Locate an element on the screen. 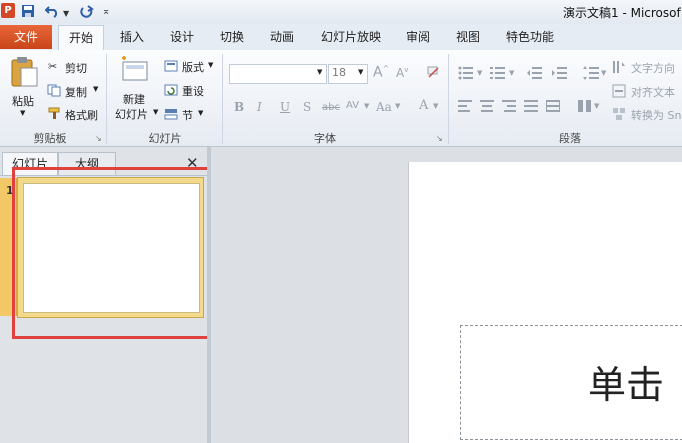 This screenshot has height=443, width=682. tab-review: 审阅 is located at coordinates (418, 37).